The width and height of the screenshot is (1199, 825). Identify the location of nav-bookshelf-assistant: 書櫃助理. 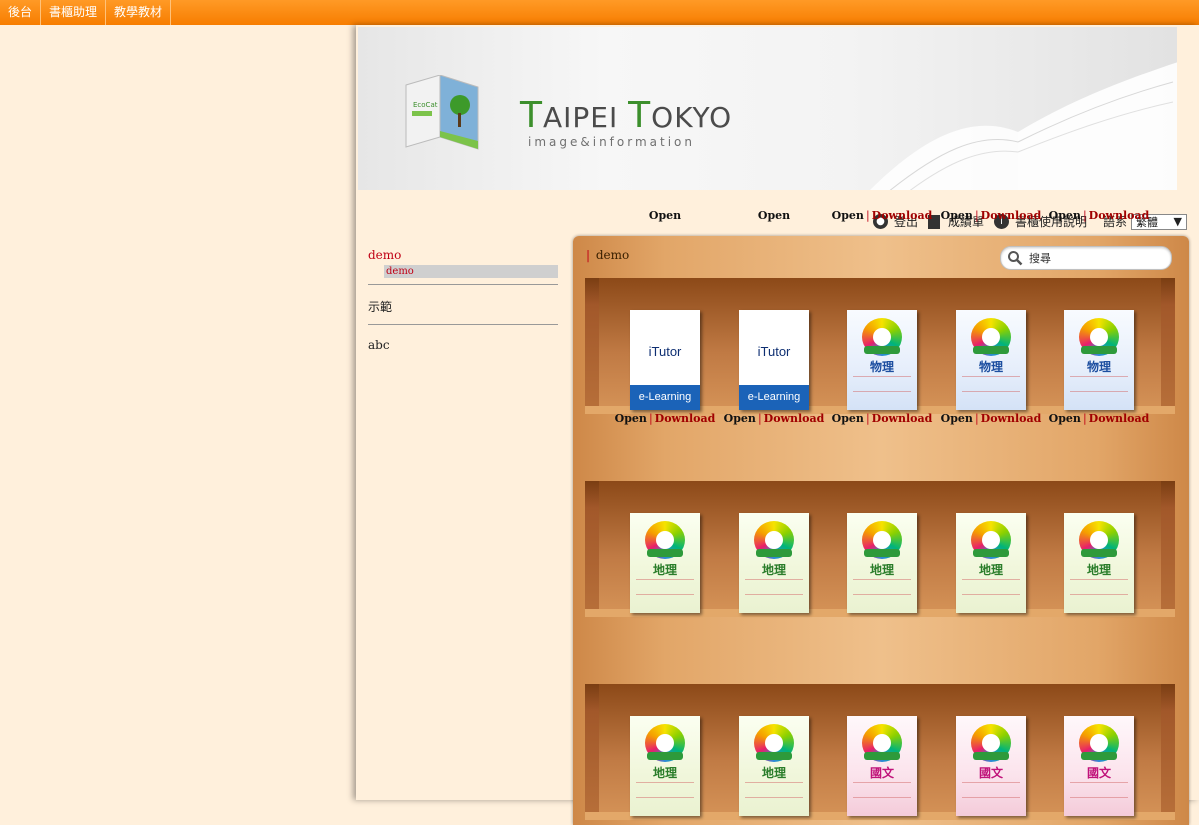
(74, 12).